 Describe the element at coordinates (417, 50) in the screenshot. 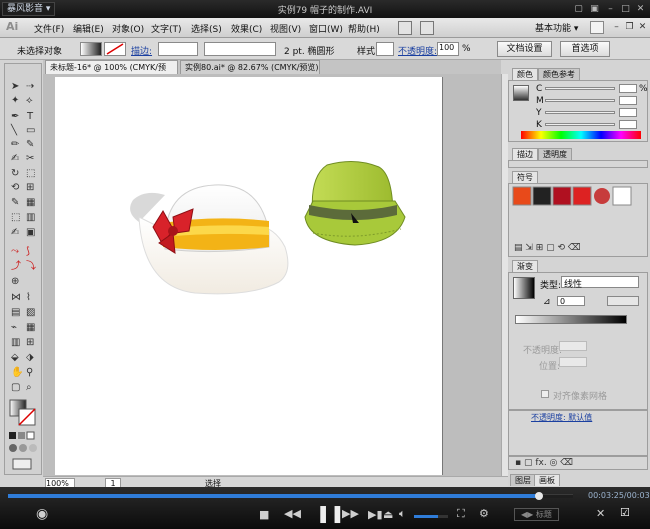

I see `opacity-label: 不透明度:` at that location.